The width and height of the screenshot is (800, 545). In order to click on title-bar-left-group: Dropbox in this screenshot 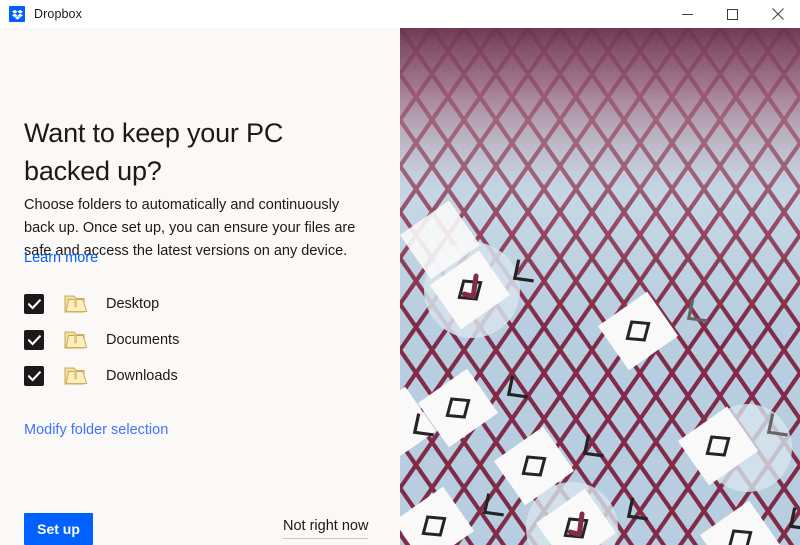, I will do `click(332, 14)`.